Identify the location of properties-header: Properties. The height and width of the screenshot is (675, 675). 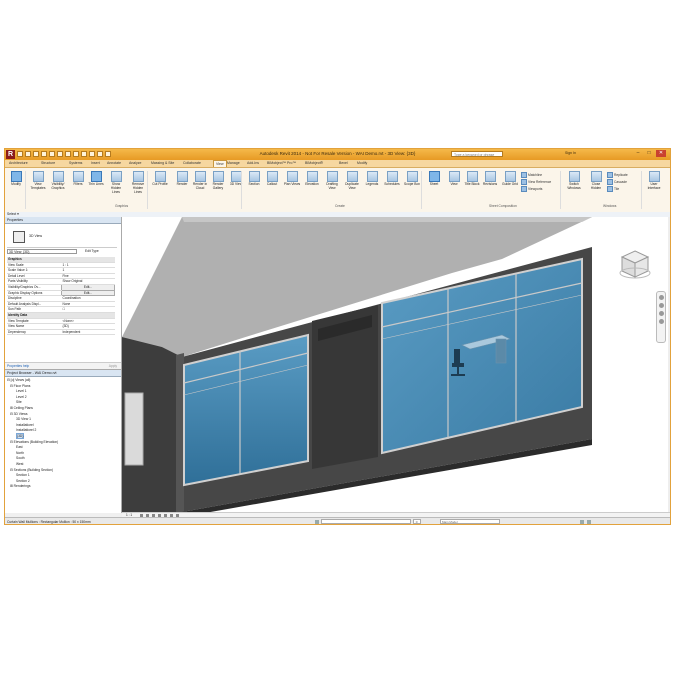
(63, 220).